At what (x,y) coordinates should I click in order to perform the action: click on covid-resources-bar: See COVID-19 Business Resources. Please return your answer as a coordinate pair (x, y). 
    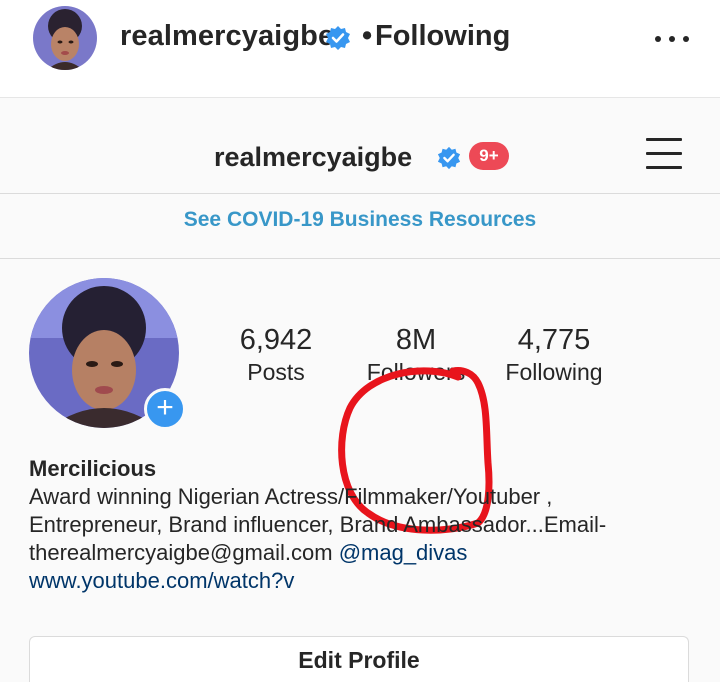
    Looking at the image, I should click on (360, 226).